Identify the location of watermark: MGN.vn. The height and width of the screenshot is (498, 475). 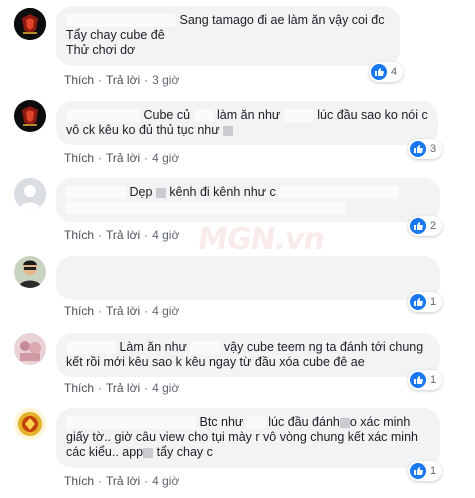
(261, 239).